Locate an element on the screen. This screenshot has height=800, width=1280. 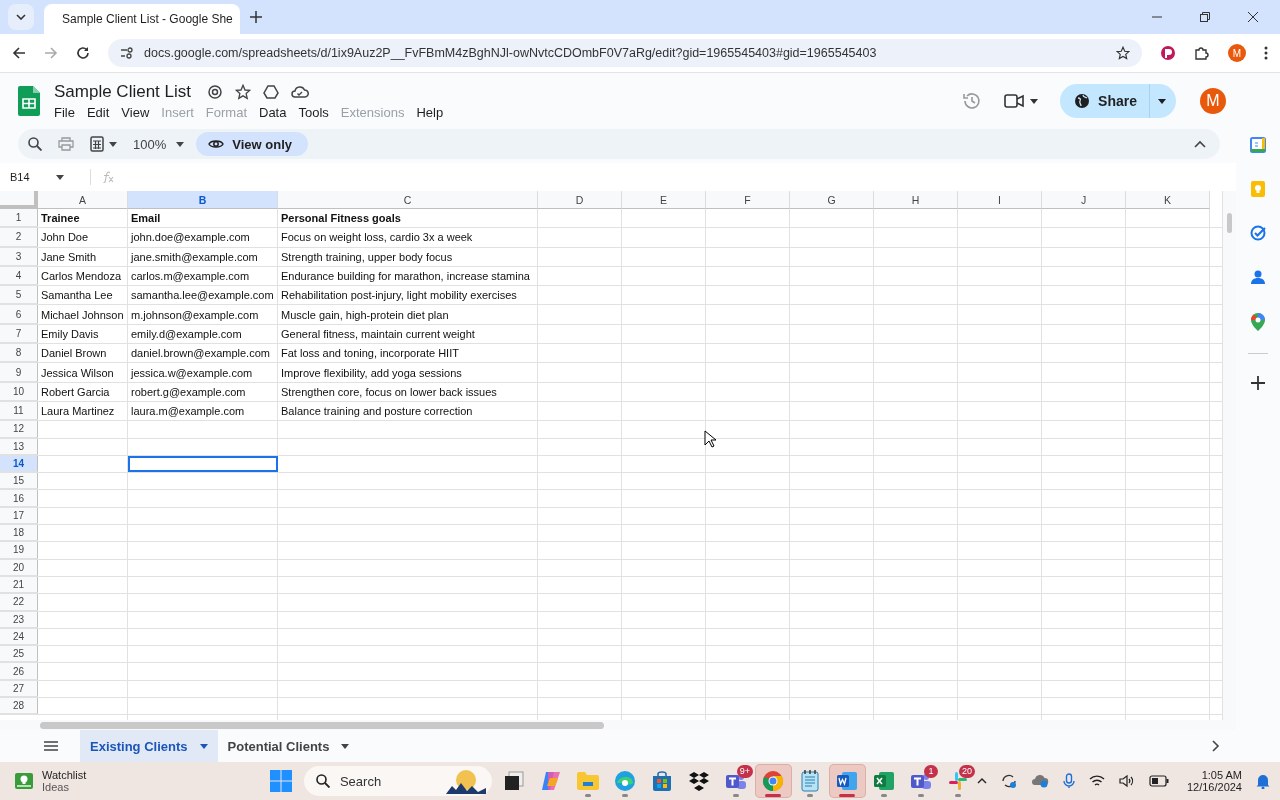
column-header: E is located at coordinates (664, 200).